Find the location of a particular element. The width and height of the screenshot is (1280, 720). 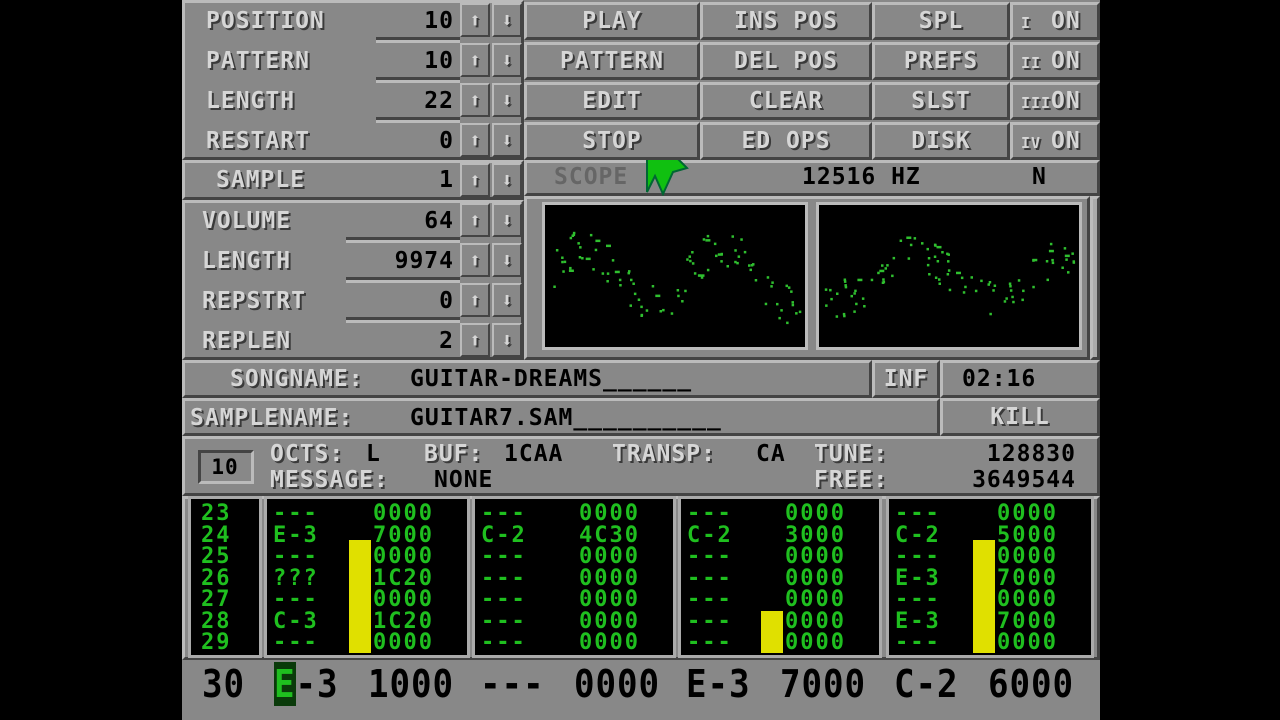

position-up-arrow: ⬆ is located at coordinates (475, 20).